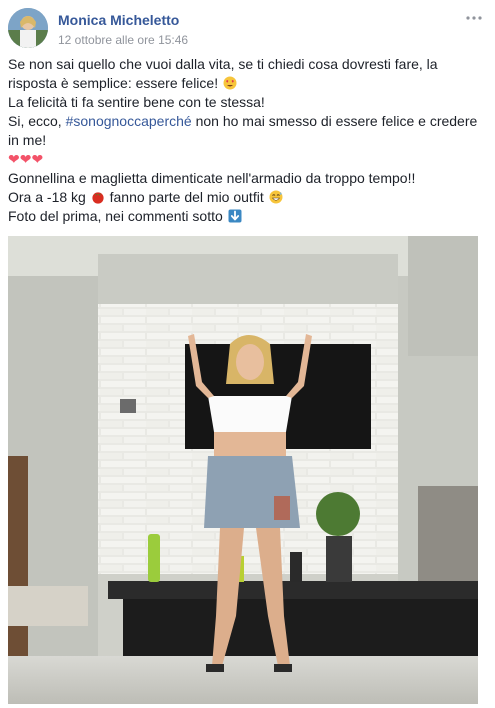 Image resolution: width=495 pixels, height=708 pixels. What do you see at coordinates (235, 216) in the screenshot?
I see `down-arrow-emoji` at bounding box center [235, 216].